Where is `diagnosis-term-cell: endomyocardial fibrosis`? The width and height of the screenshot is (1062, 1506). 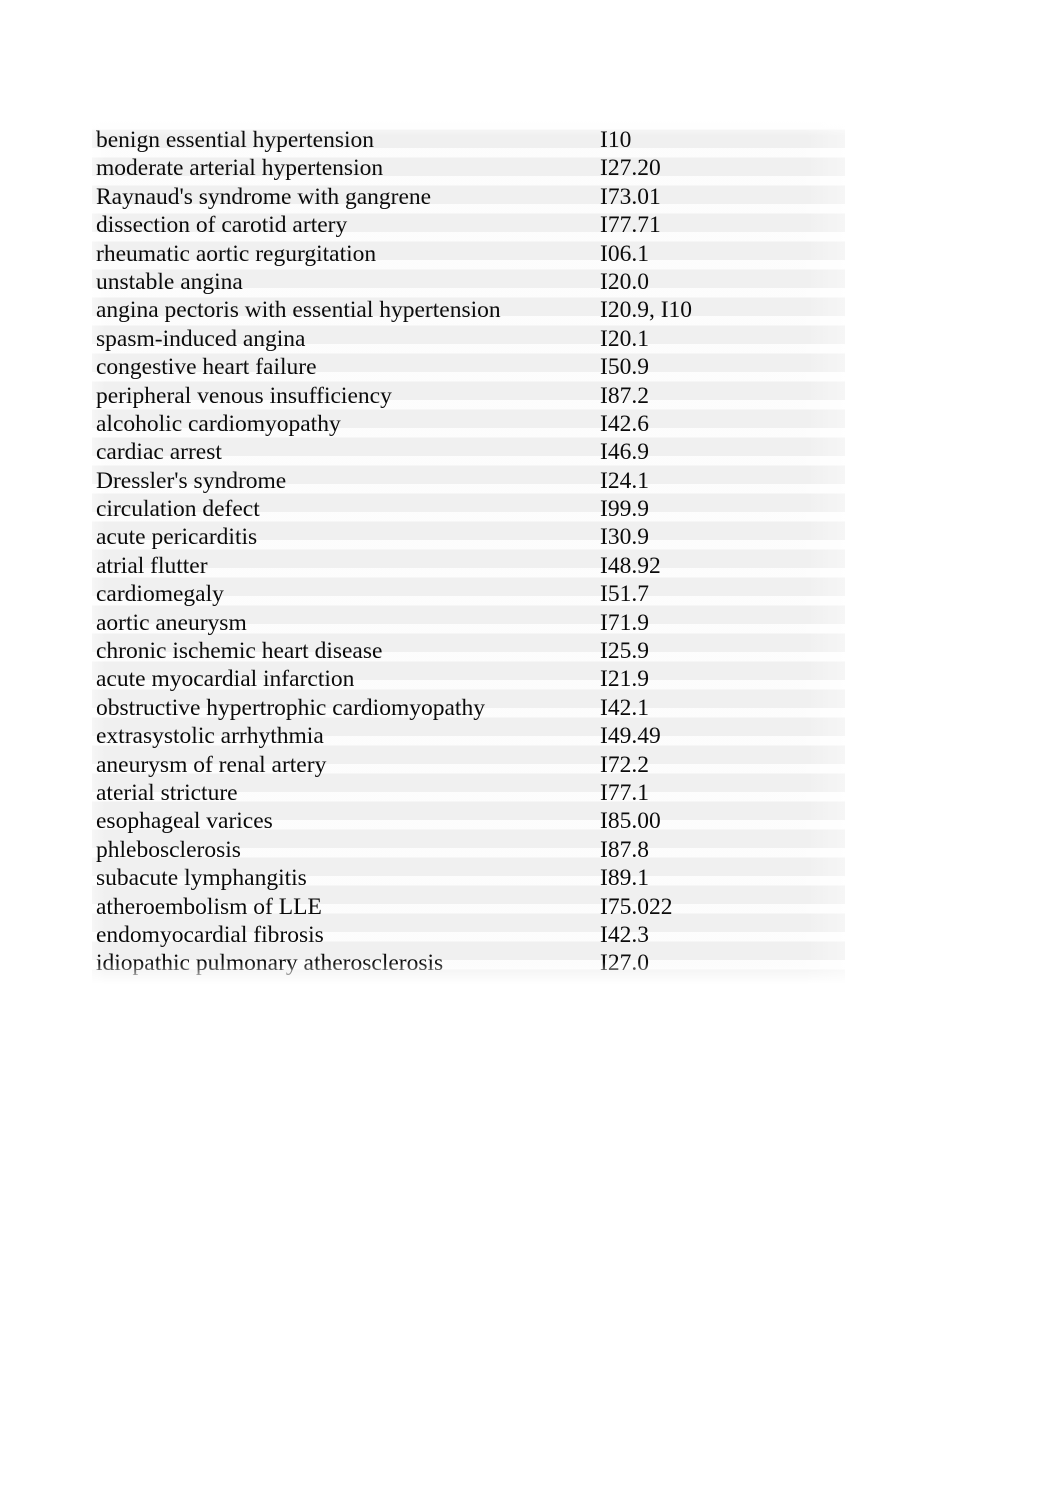 diagnosis-term-cell: endomyocardial fibrosis is located at coordinates (346, 935).